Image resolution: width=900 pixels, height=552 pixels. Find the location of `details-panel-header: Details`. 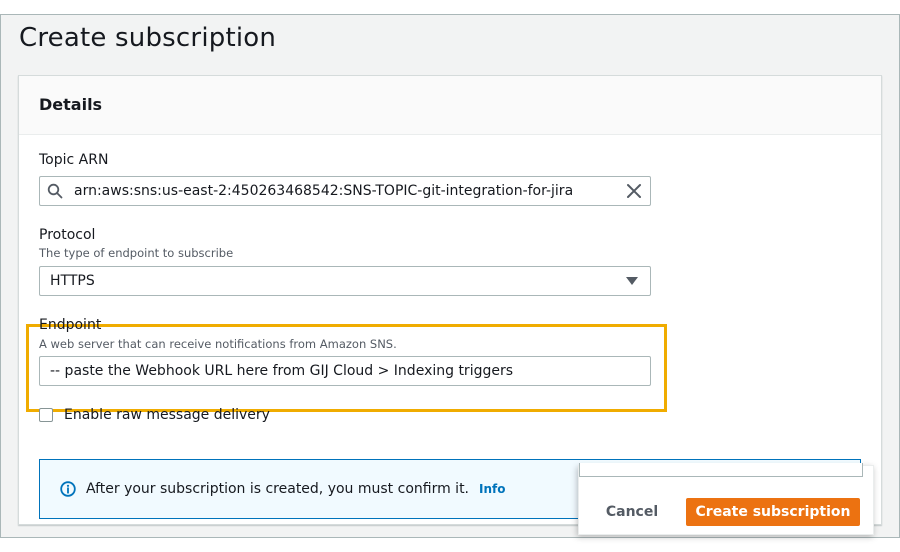

details-panel-header: Details is located at coordinates (450, 105).